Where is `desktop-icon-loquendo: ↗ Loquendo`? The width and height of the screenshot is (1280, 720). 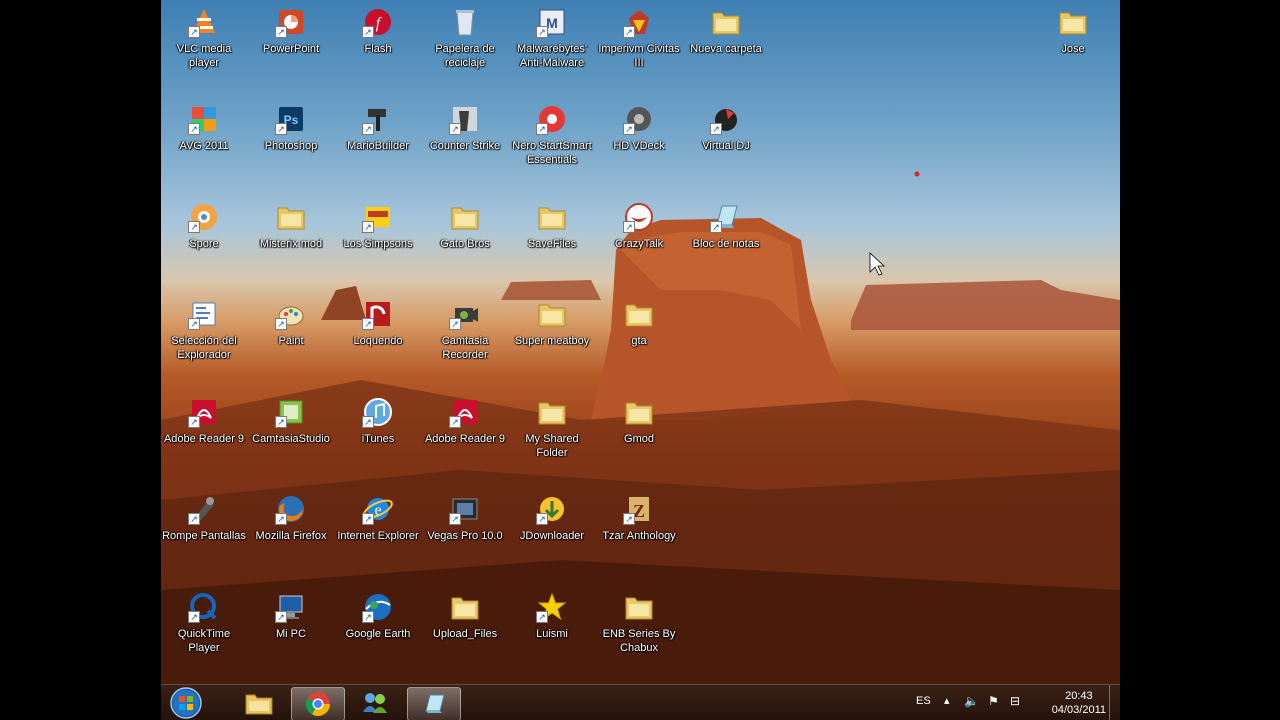
desktop-icon-loquendo: ↗ Loquendo is located at coordinates (378, 338).